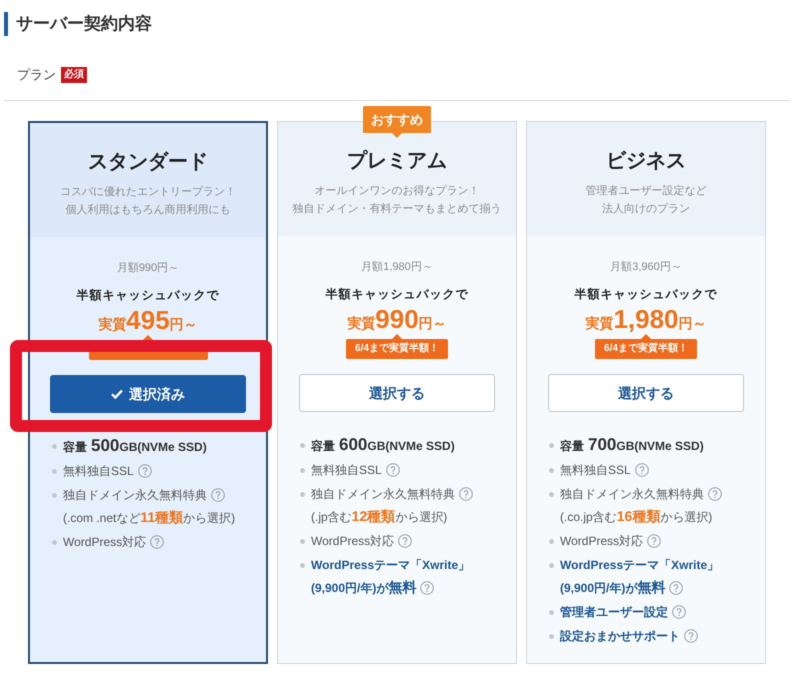  I want to click on feature-text: 設定おまかせサポート, so click(620, 636).